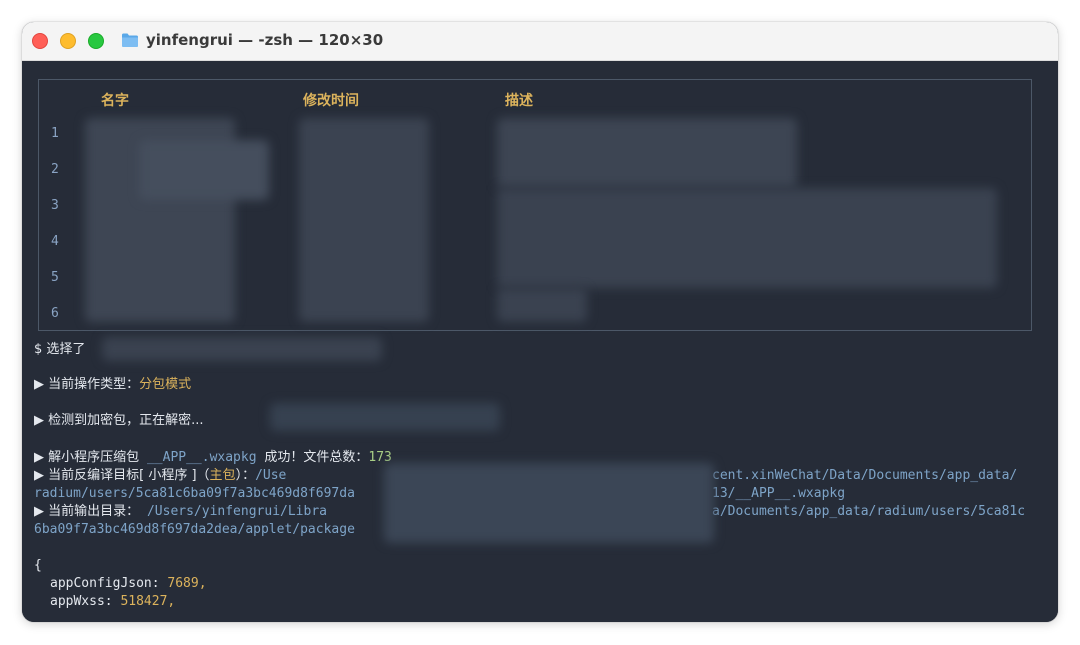 This screenshot has height=645, width=1080. What do you see at coordinates (122, 475) in the screenshot?
I see `target-label: ▶ 当前反编译目标[ 小程序 ]（` at bounding box center [122, 475].